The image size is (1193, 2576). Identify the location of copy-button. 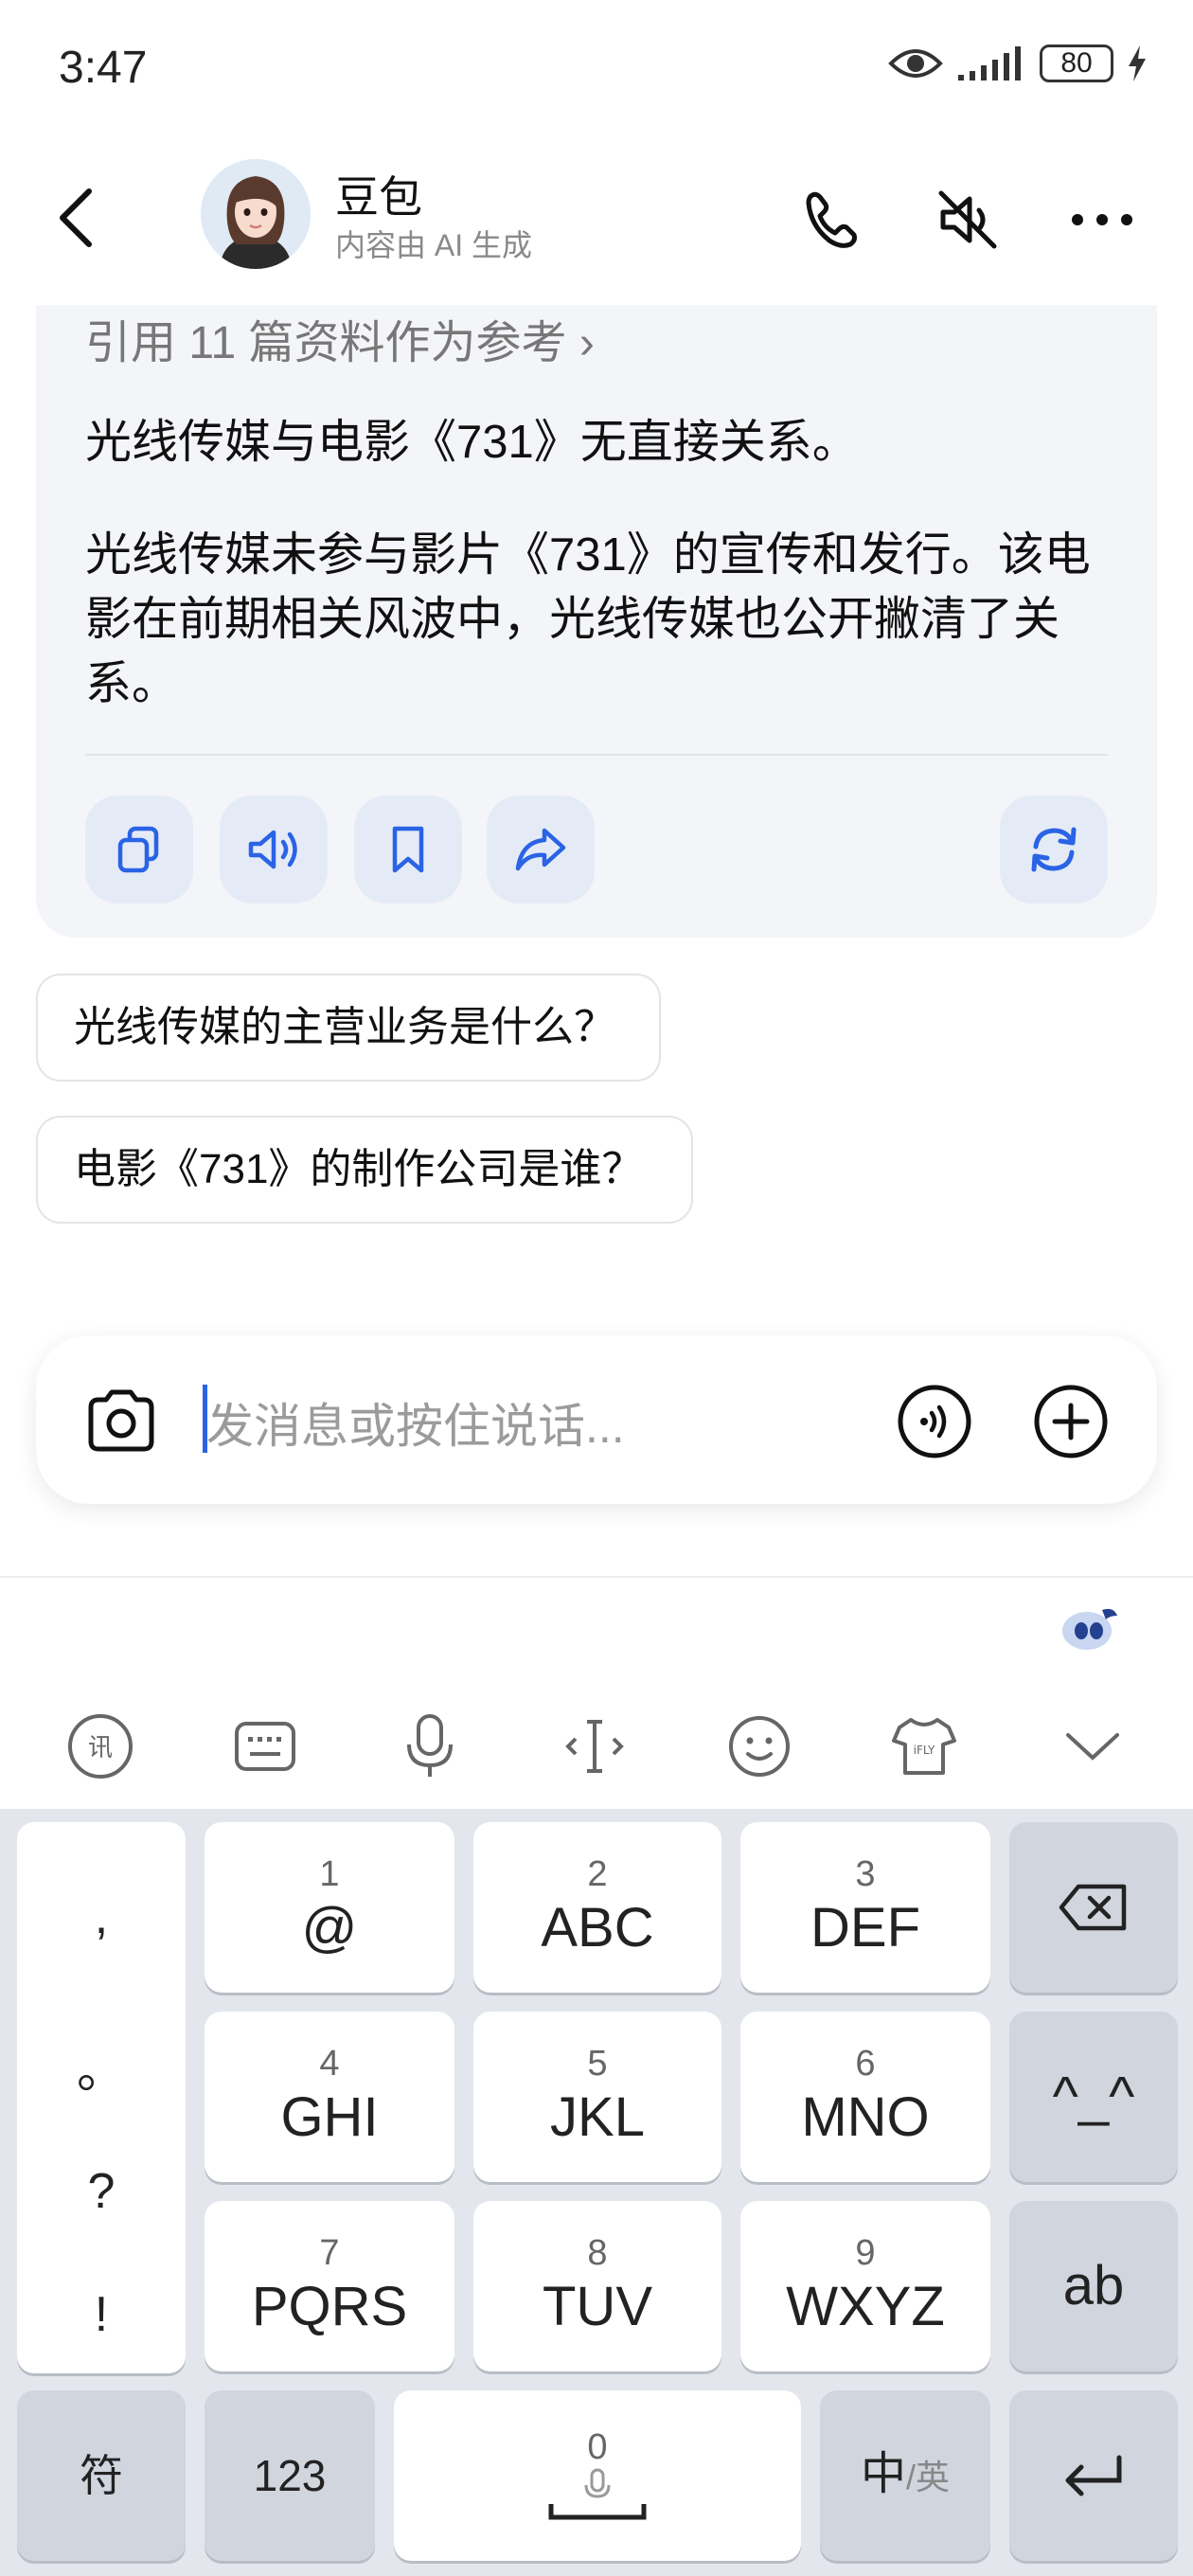
(139, 849).